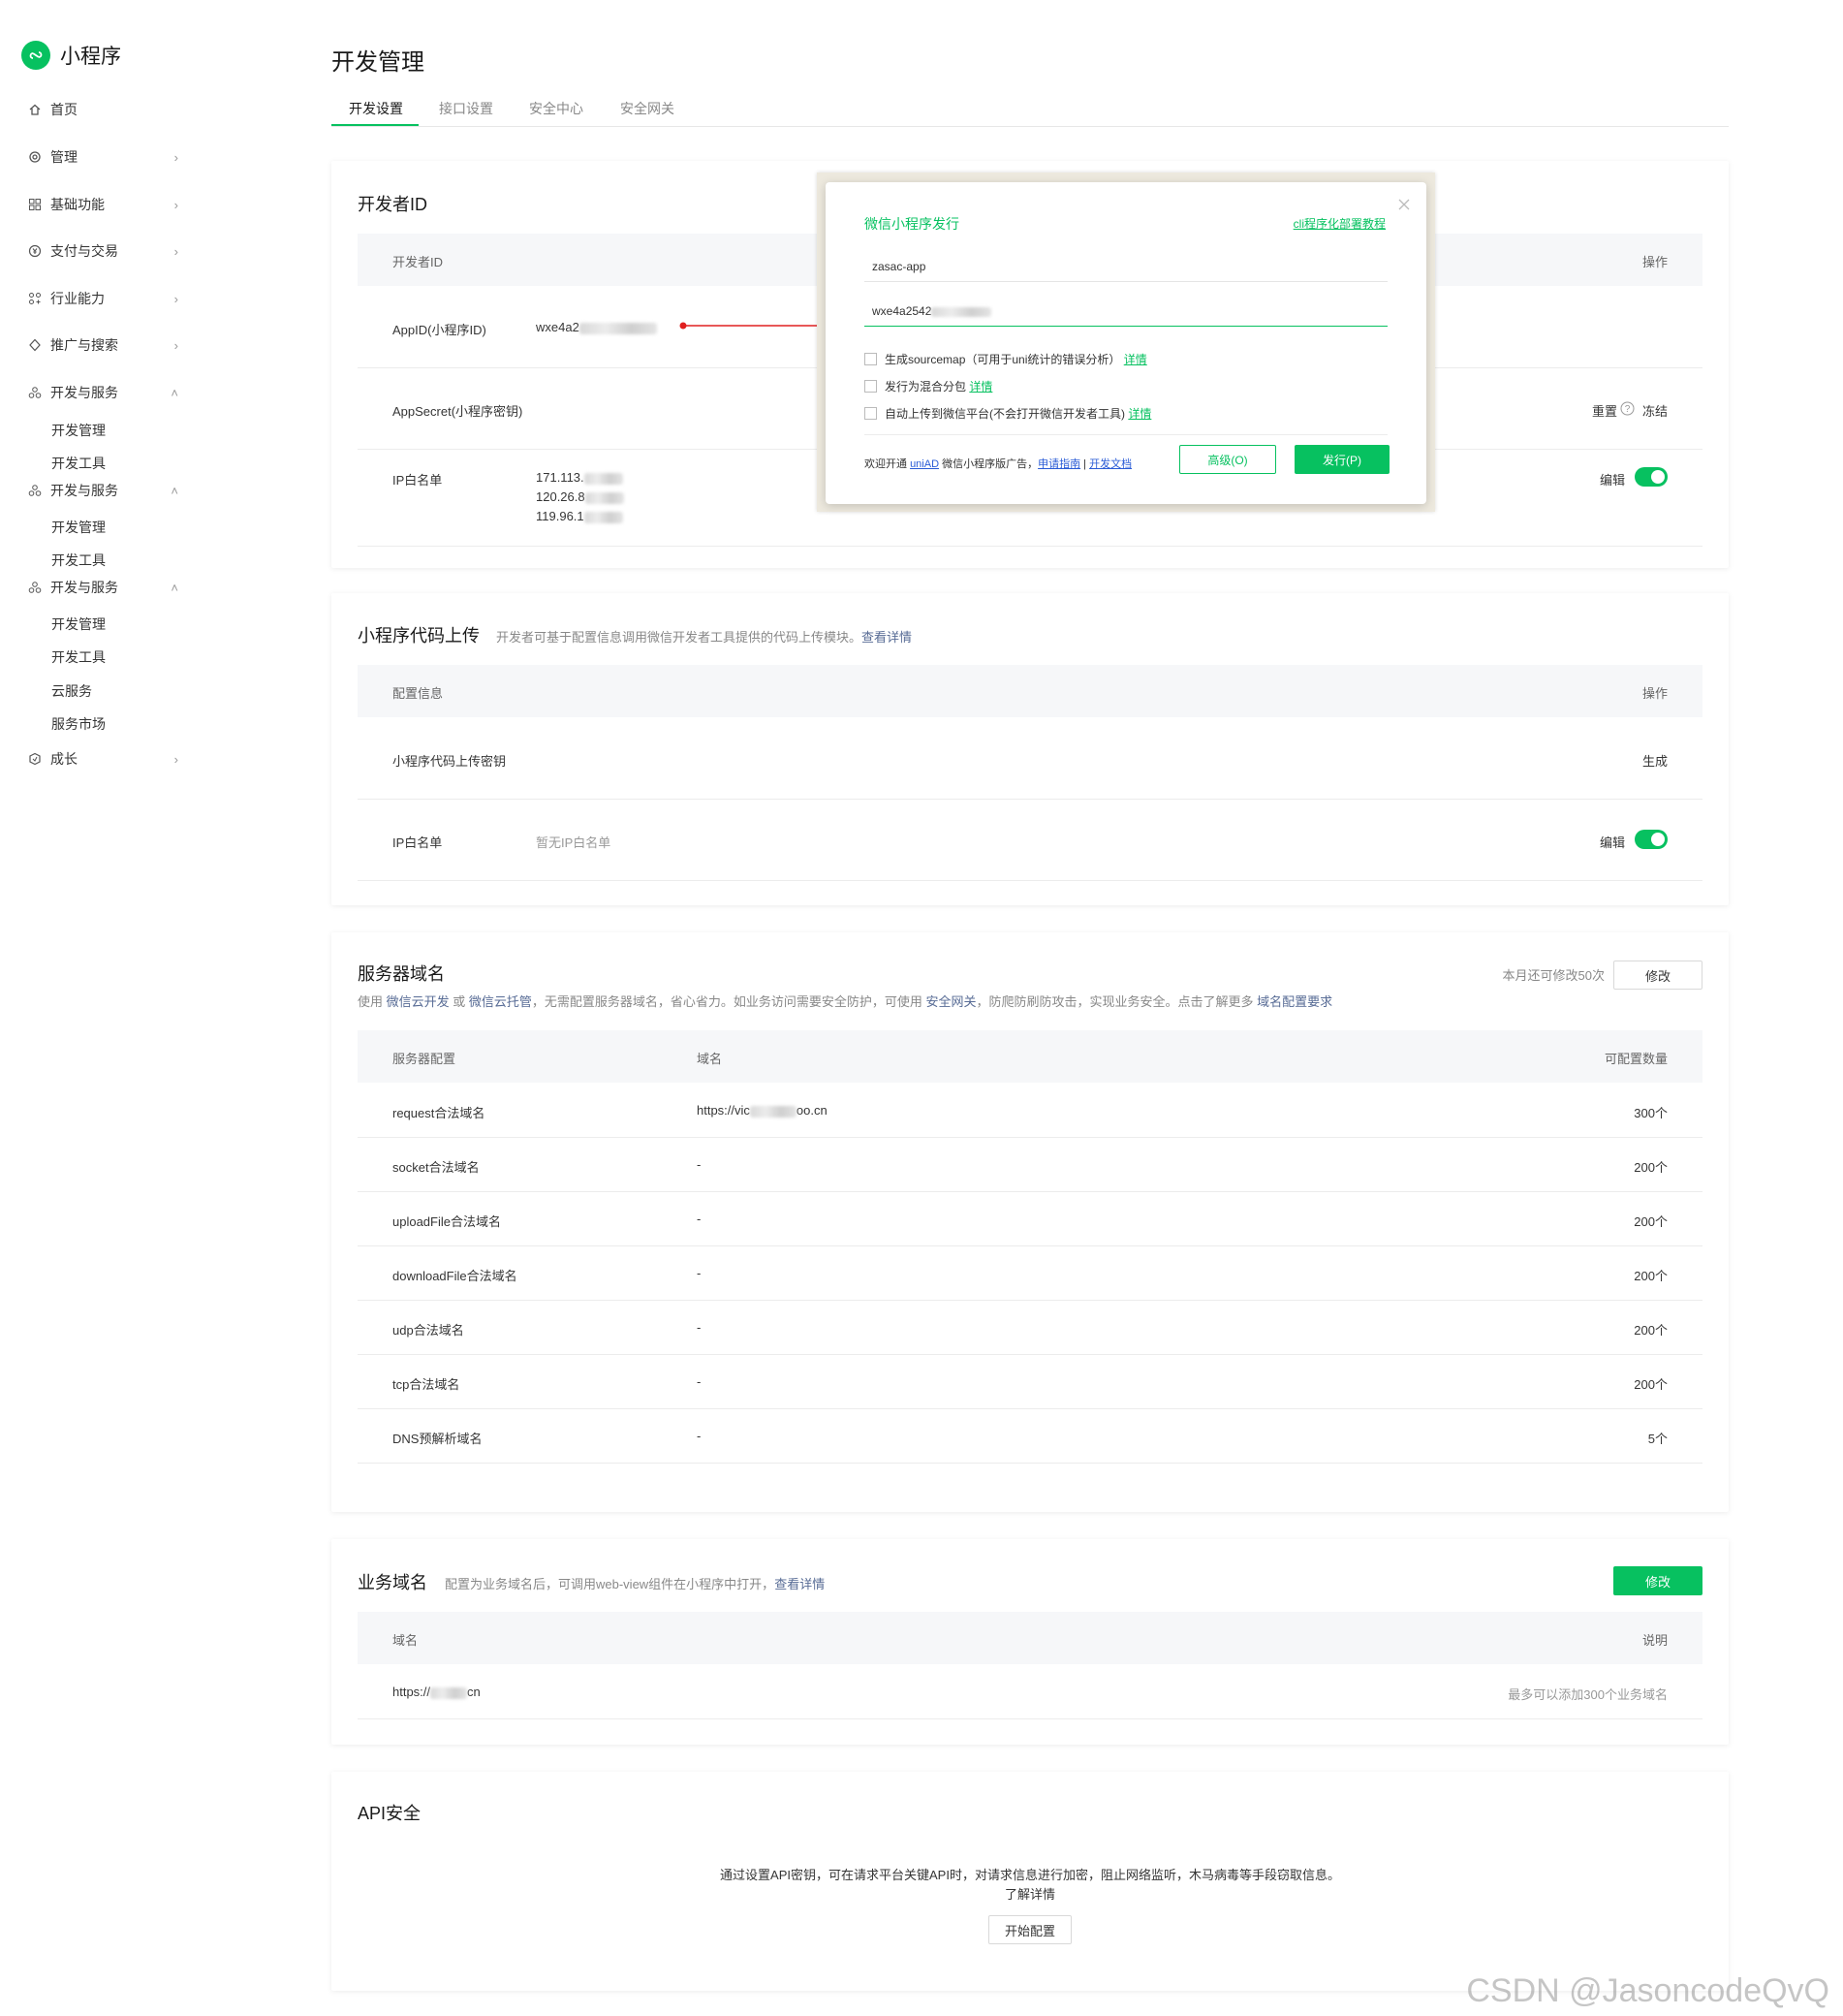  I want to click on table-header: 域名 说明, so click(1030, 1638).